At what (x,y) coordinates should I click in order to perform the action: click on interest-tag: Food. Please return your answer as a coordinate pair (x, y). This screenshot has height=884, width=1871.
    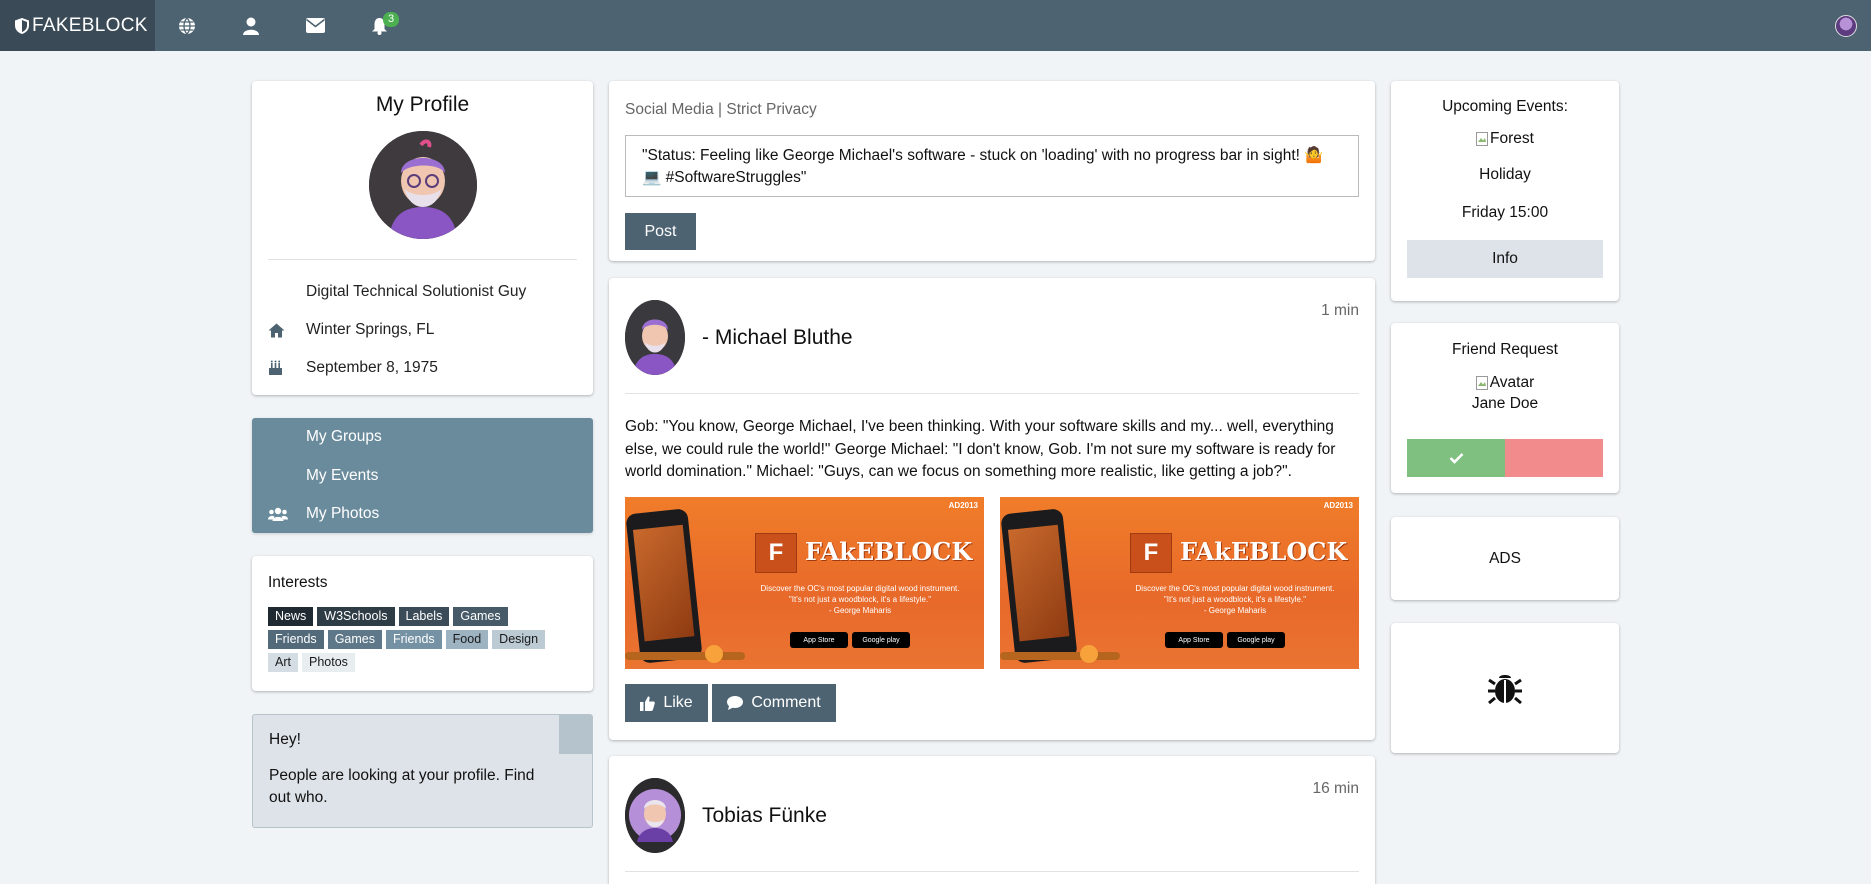
    Looking at the image, I should click on (467, 639).